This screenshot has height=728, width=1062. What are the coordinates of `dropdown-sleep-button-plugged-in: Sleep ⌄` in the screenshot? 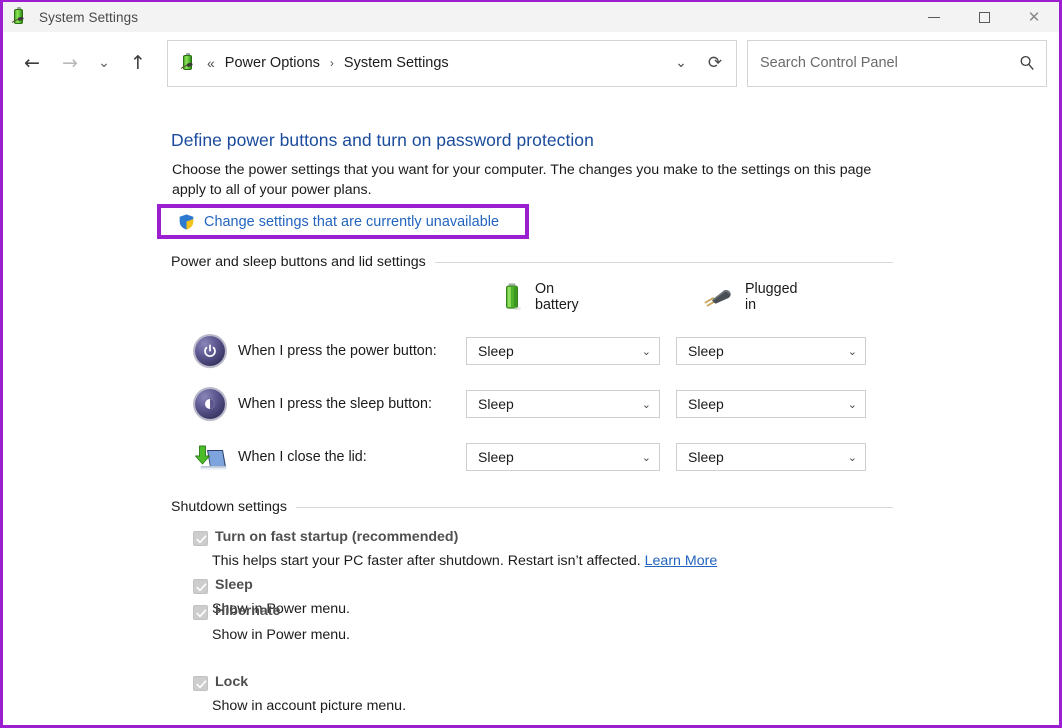 It's located at (771, 404).